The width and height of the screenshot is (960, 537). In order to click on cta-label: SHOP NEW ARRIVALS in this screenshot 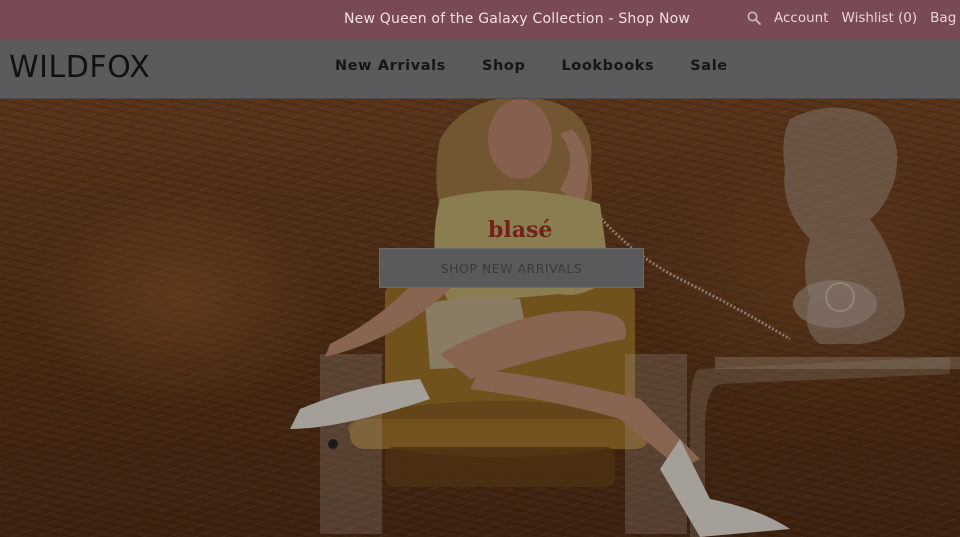, I will do `click(511, 268)`.